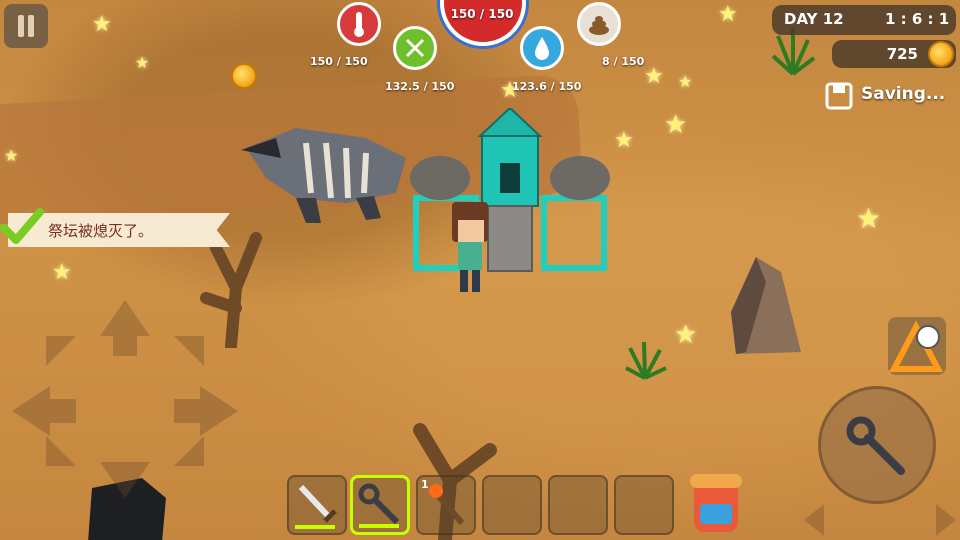  Describe the element at coordinates (864, 20) in the screenshot. I see `day-time-panel: DAY 12 1 : 6 : 1` at that location.